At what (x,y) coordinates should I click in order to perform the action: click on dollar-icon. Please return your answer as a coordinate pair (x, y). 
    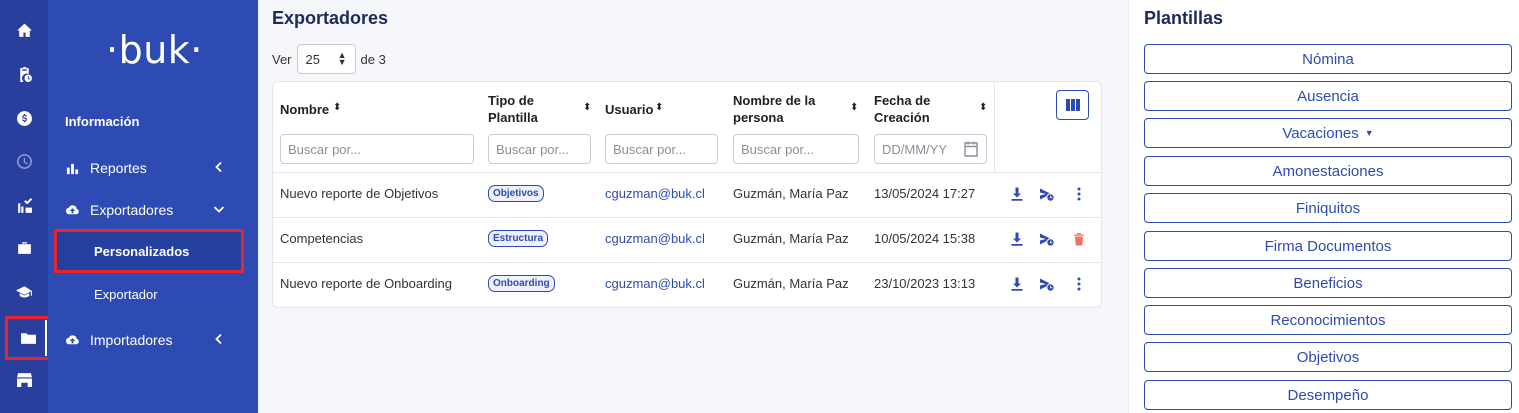
    Looking at the image, I should click on (24, 118).